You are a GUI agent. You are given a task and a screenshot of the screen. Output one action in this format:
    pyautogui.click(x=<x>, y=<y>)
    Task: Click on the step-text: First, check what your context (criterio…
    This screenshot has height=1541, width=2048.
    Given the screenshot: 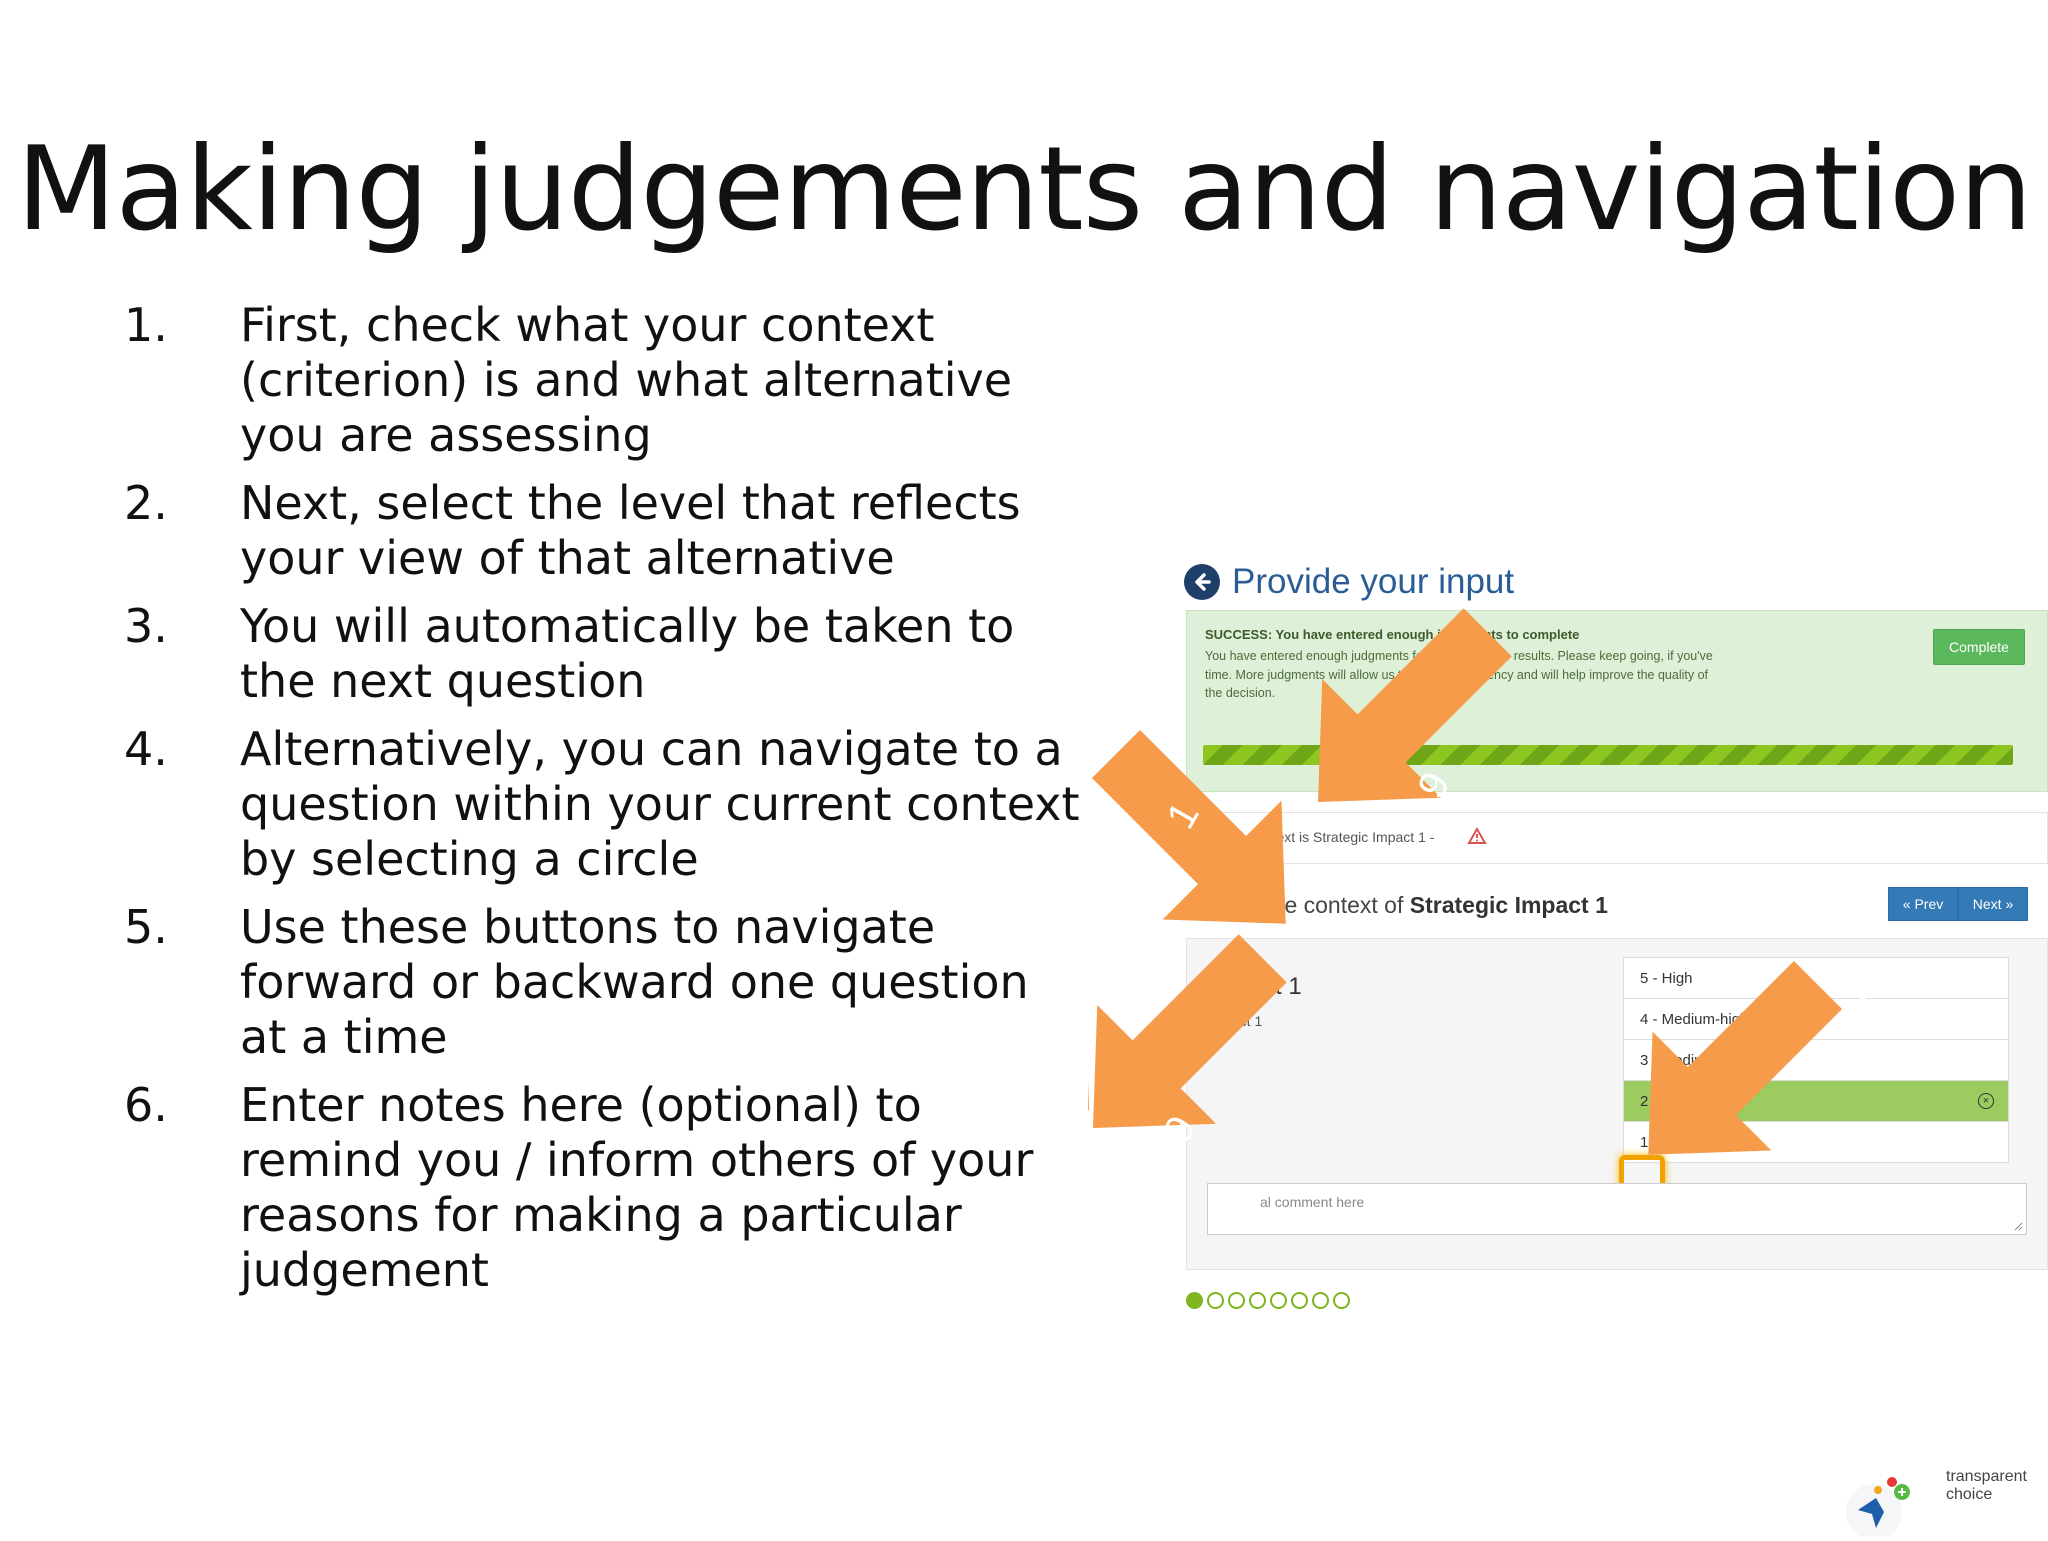 What is the action you would take?
    pyautogui.click(x=626, y=380)
    